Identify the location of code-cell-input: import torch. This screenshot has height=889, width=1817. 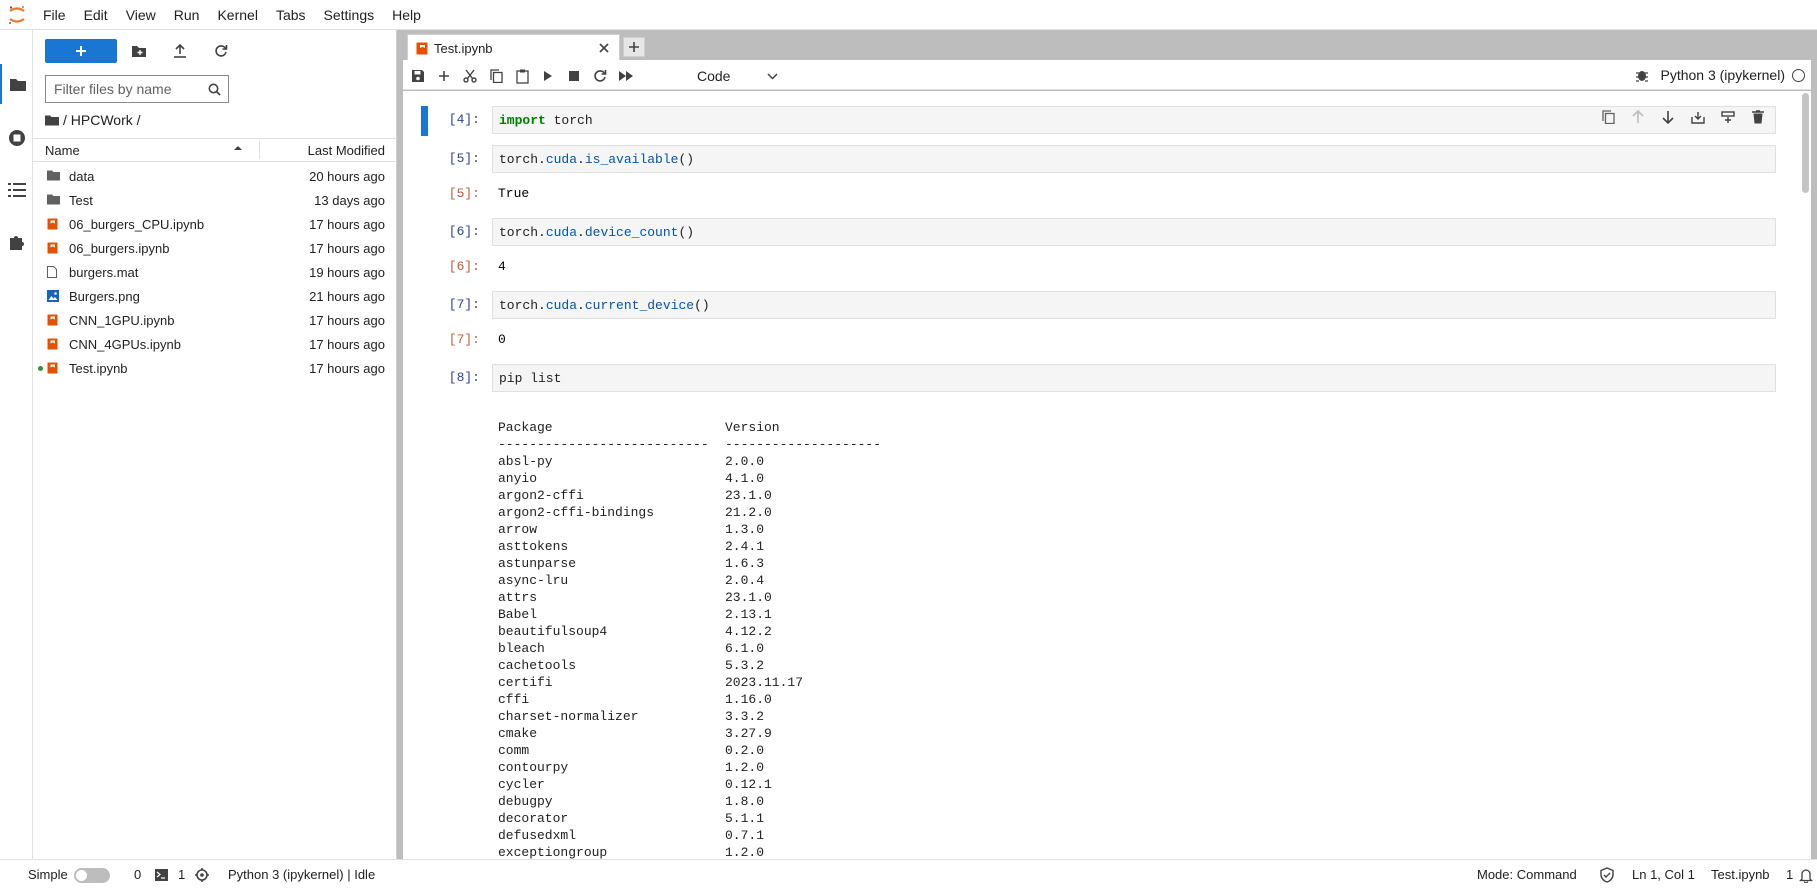
(1134, 120).